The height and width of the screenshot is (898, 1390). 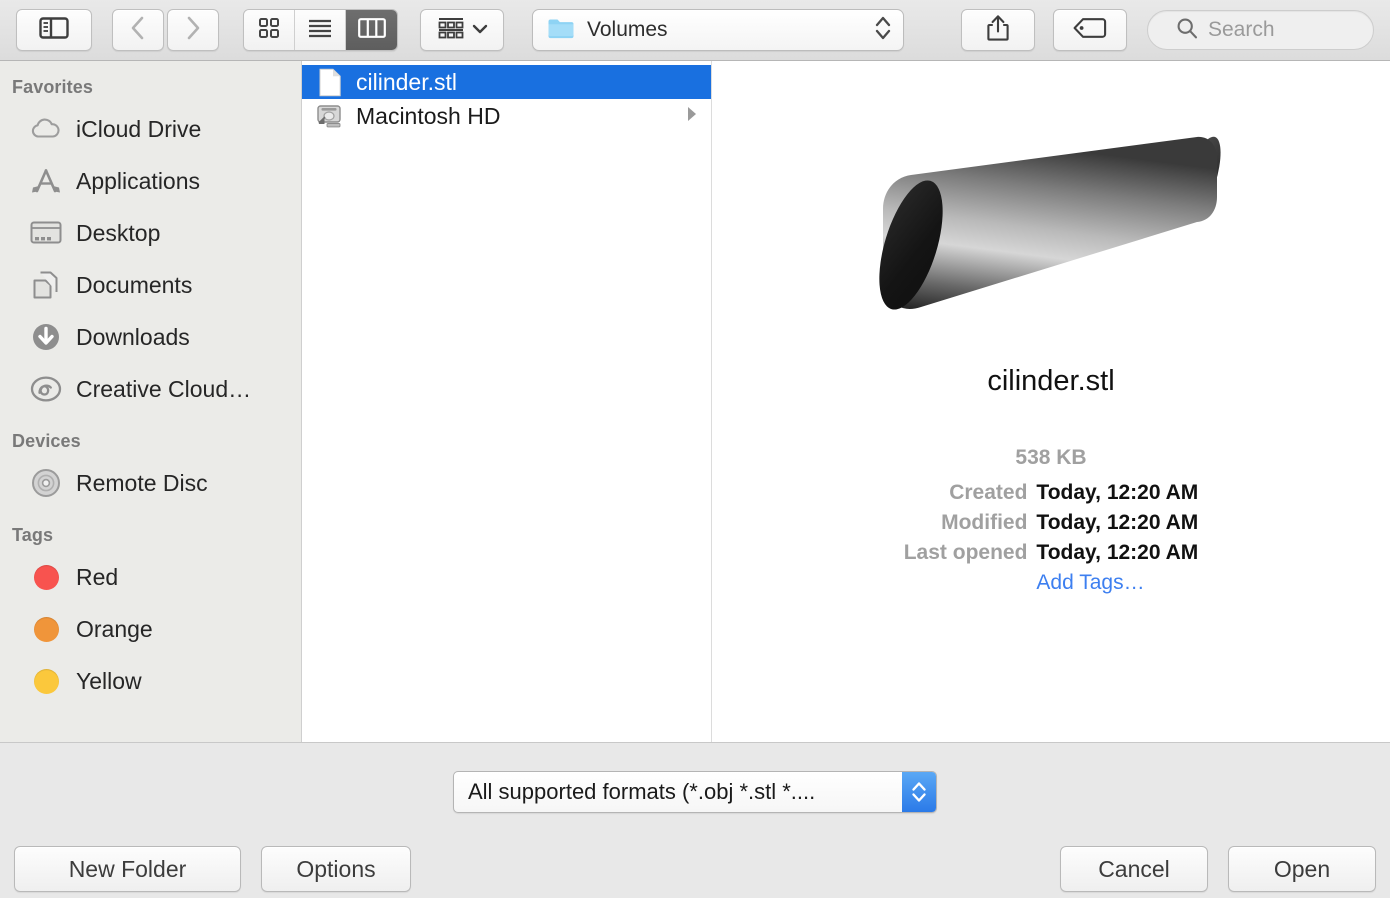 What do you see at coordinates (428, 115) in the screenshot?
I see `file-list-item-label: Macintosh HD` at bounding box center [428, 115].